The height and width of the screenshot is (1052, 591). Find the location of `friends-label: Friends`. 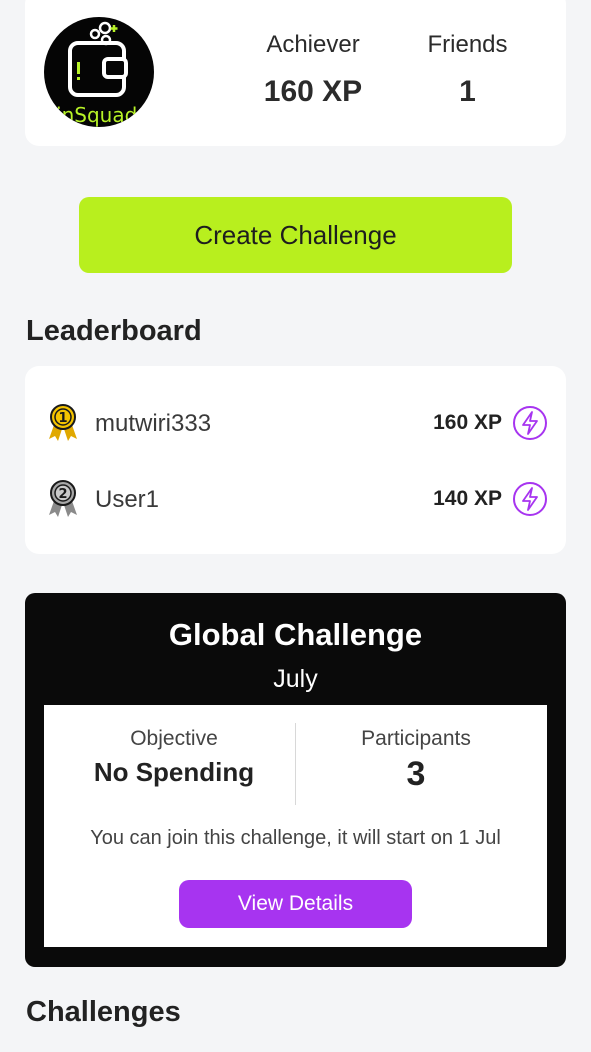

friends-label: Friends is located at coordinates (467, 44).